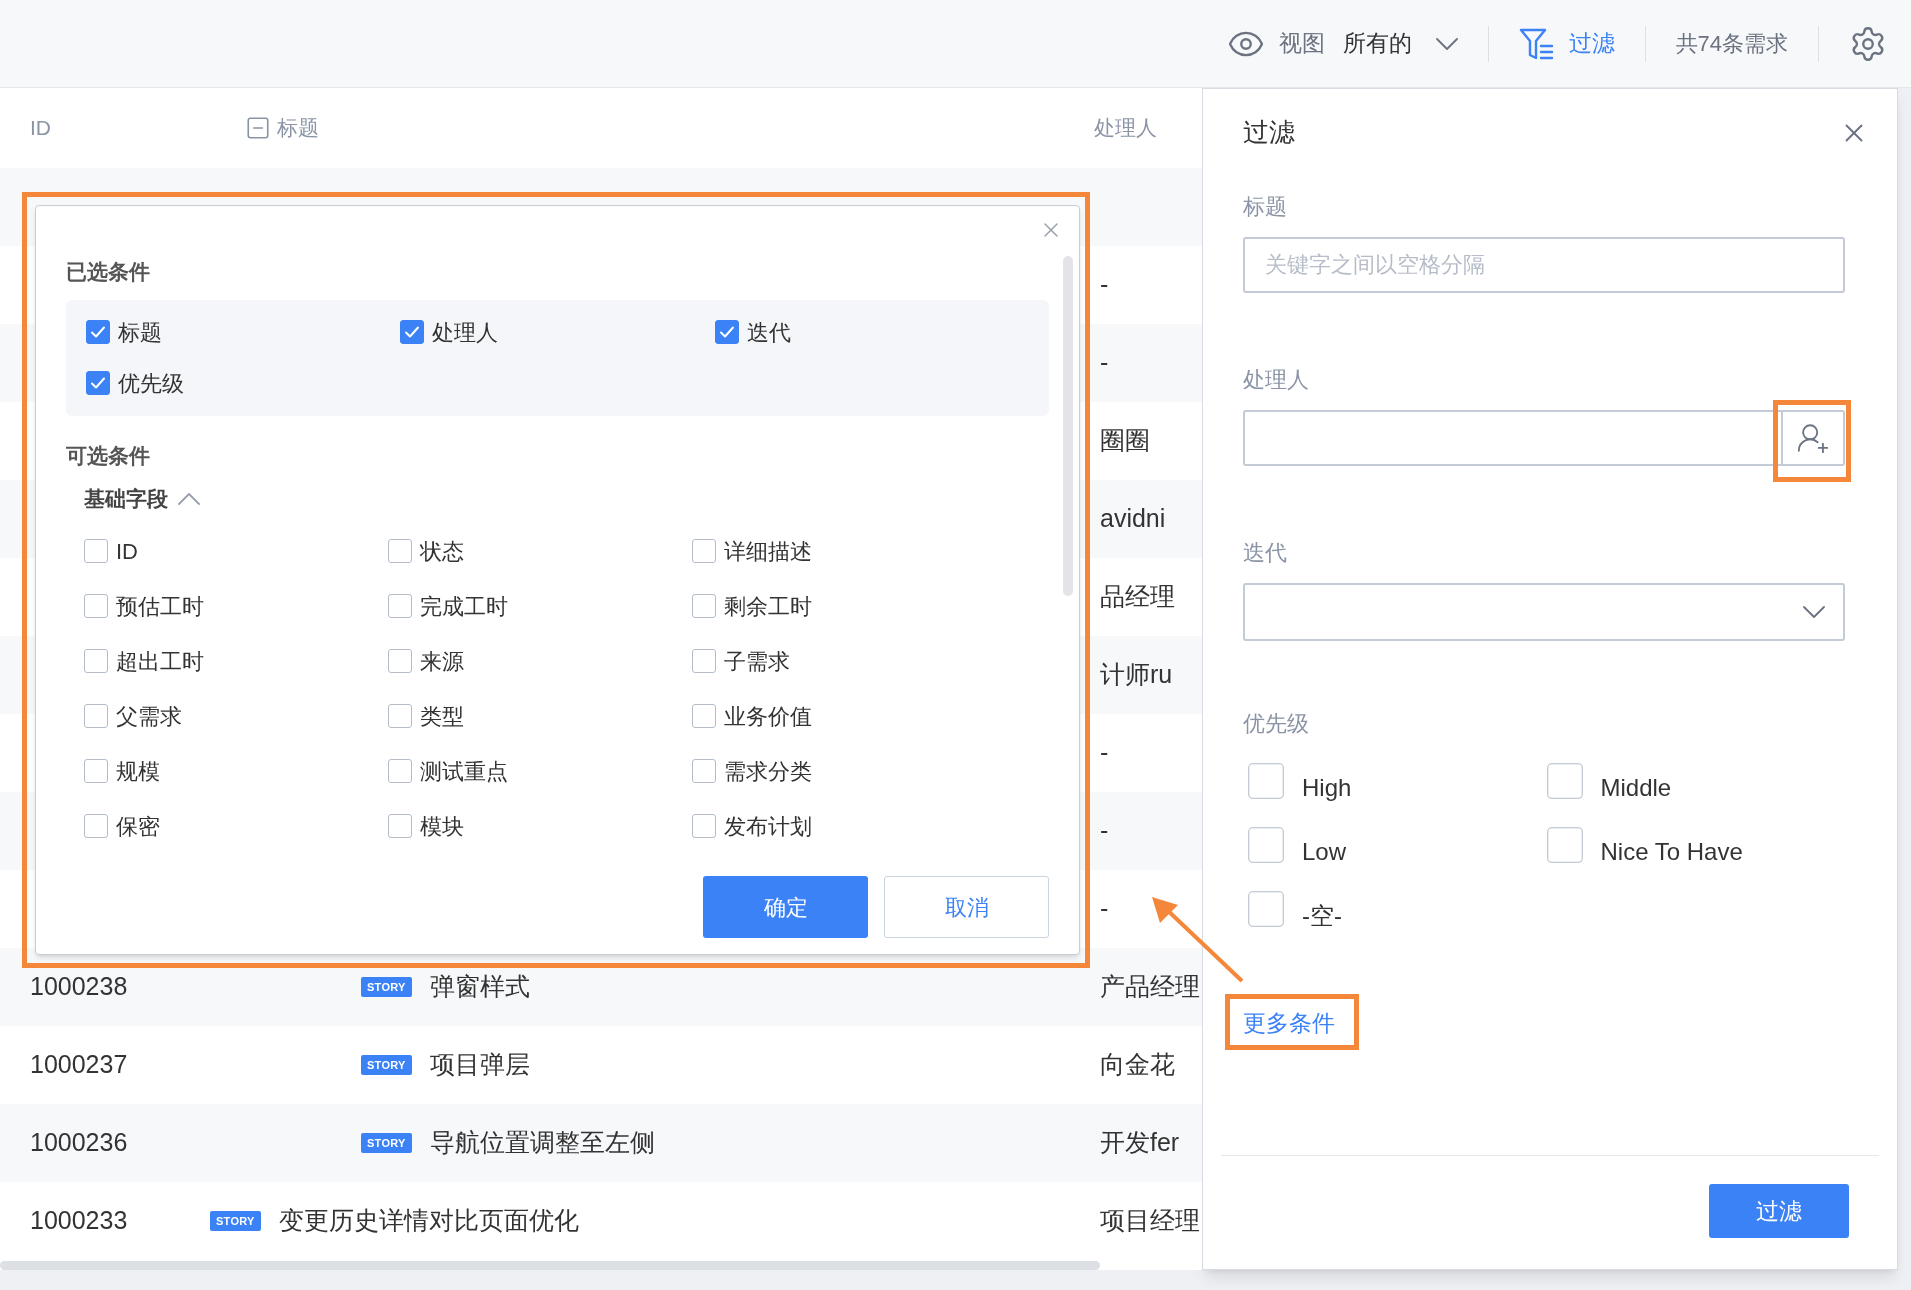 Image resolution: width=1911 pixels, height=1290 pixels. Describe the element at coordinates (108, 455) in the screenshot. I see `section-title: 可选条件` at that location.